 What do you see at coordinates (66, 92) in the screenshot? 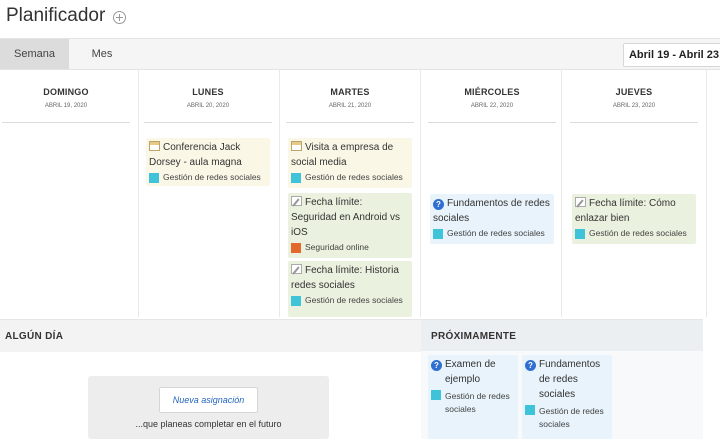
I see `day-name: DOMINGO` at bounding box center [66, 92].